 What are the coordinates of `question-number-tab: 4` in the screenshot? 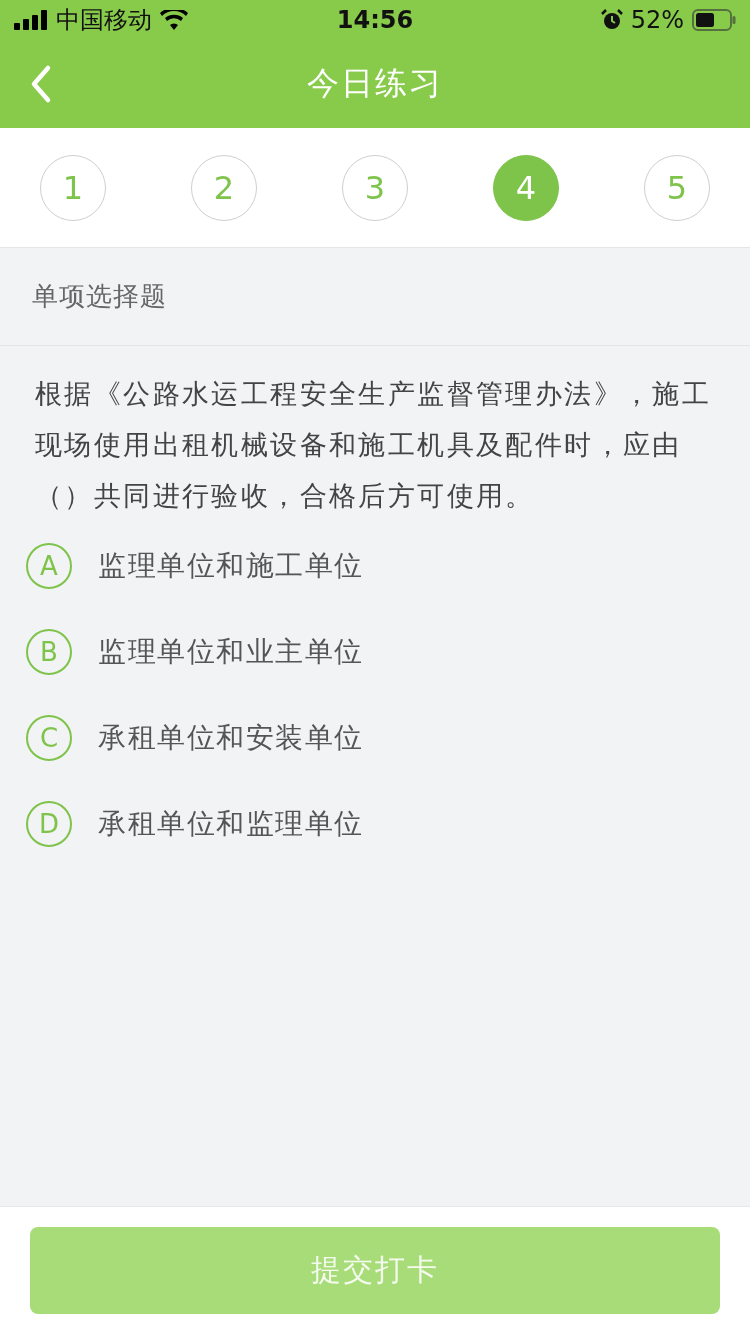 It's located at (526, 187).